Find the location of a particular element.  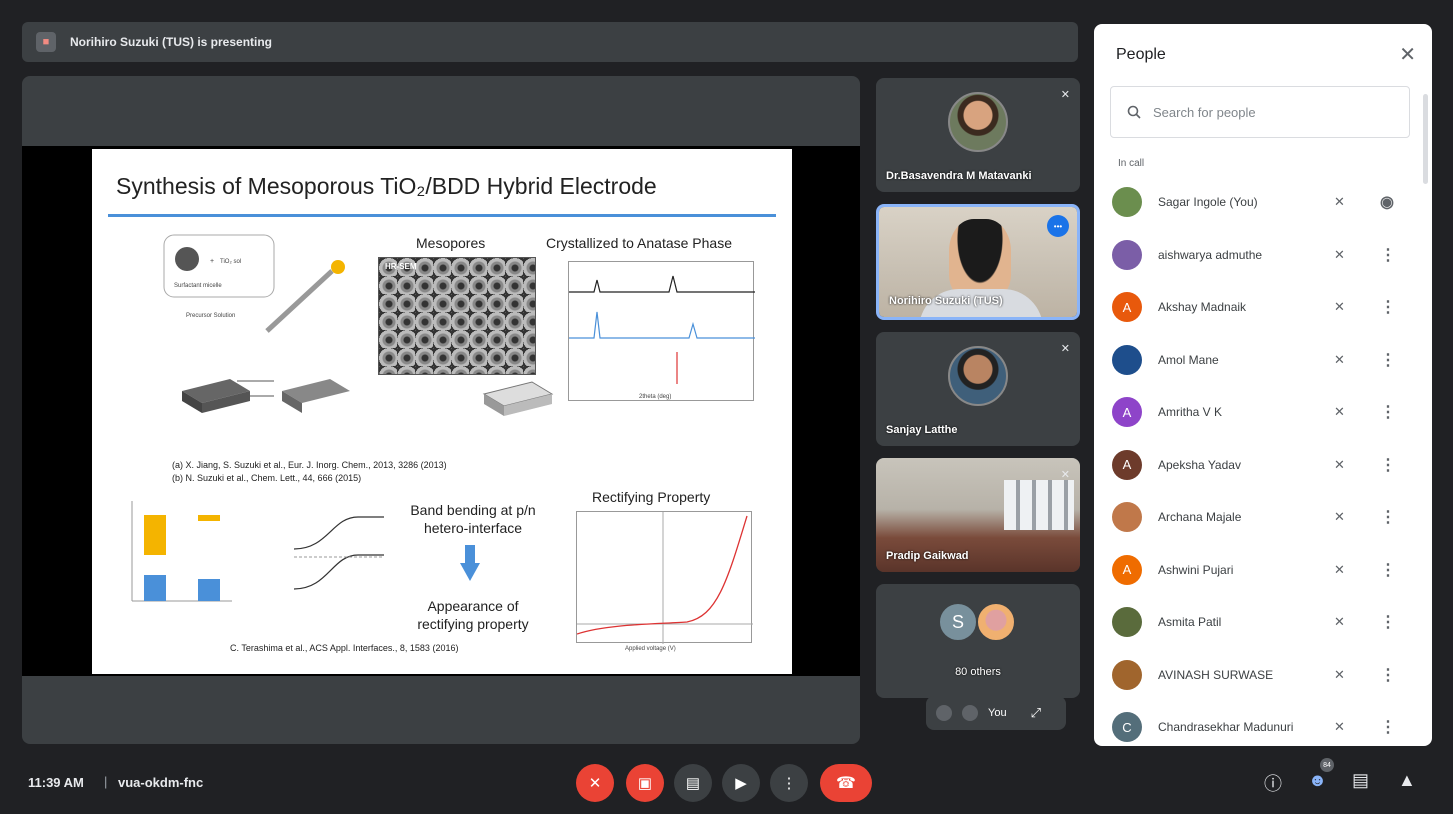

others-count: 80 others is located at coordinates (978, 672).